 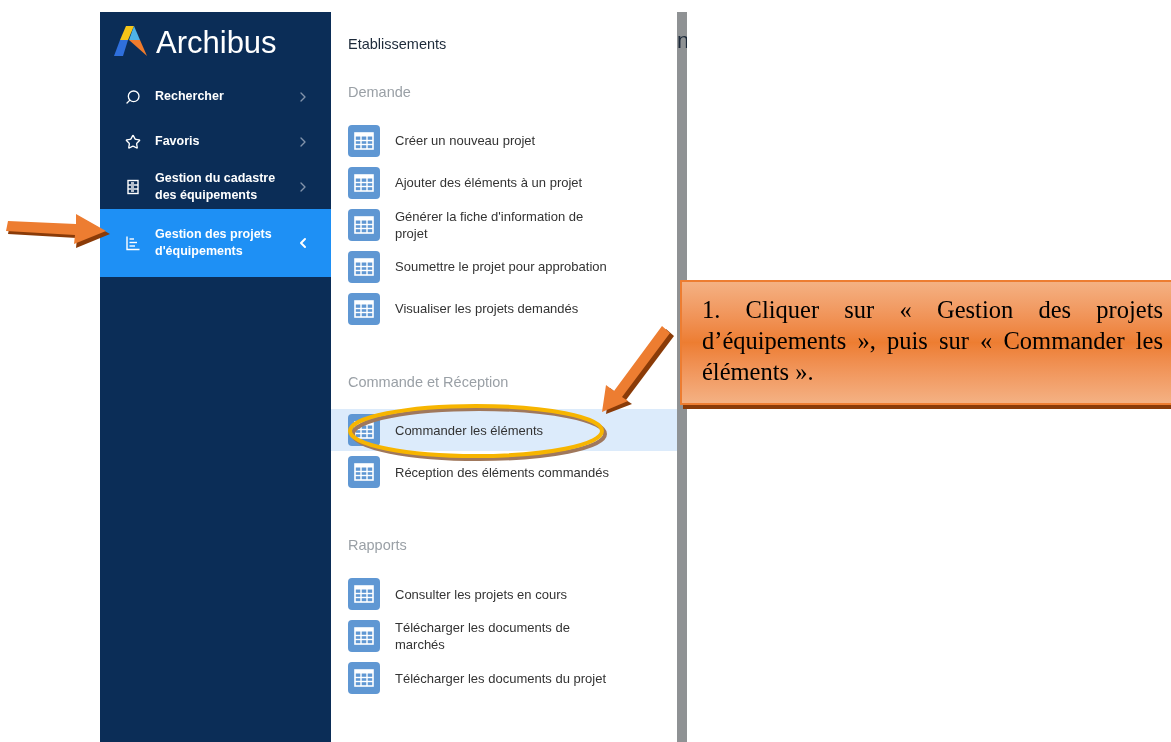 I want to click on logo-icon, so click(x=131, y=42).